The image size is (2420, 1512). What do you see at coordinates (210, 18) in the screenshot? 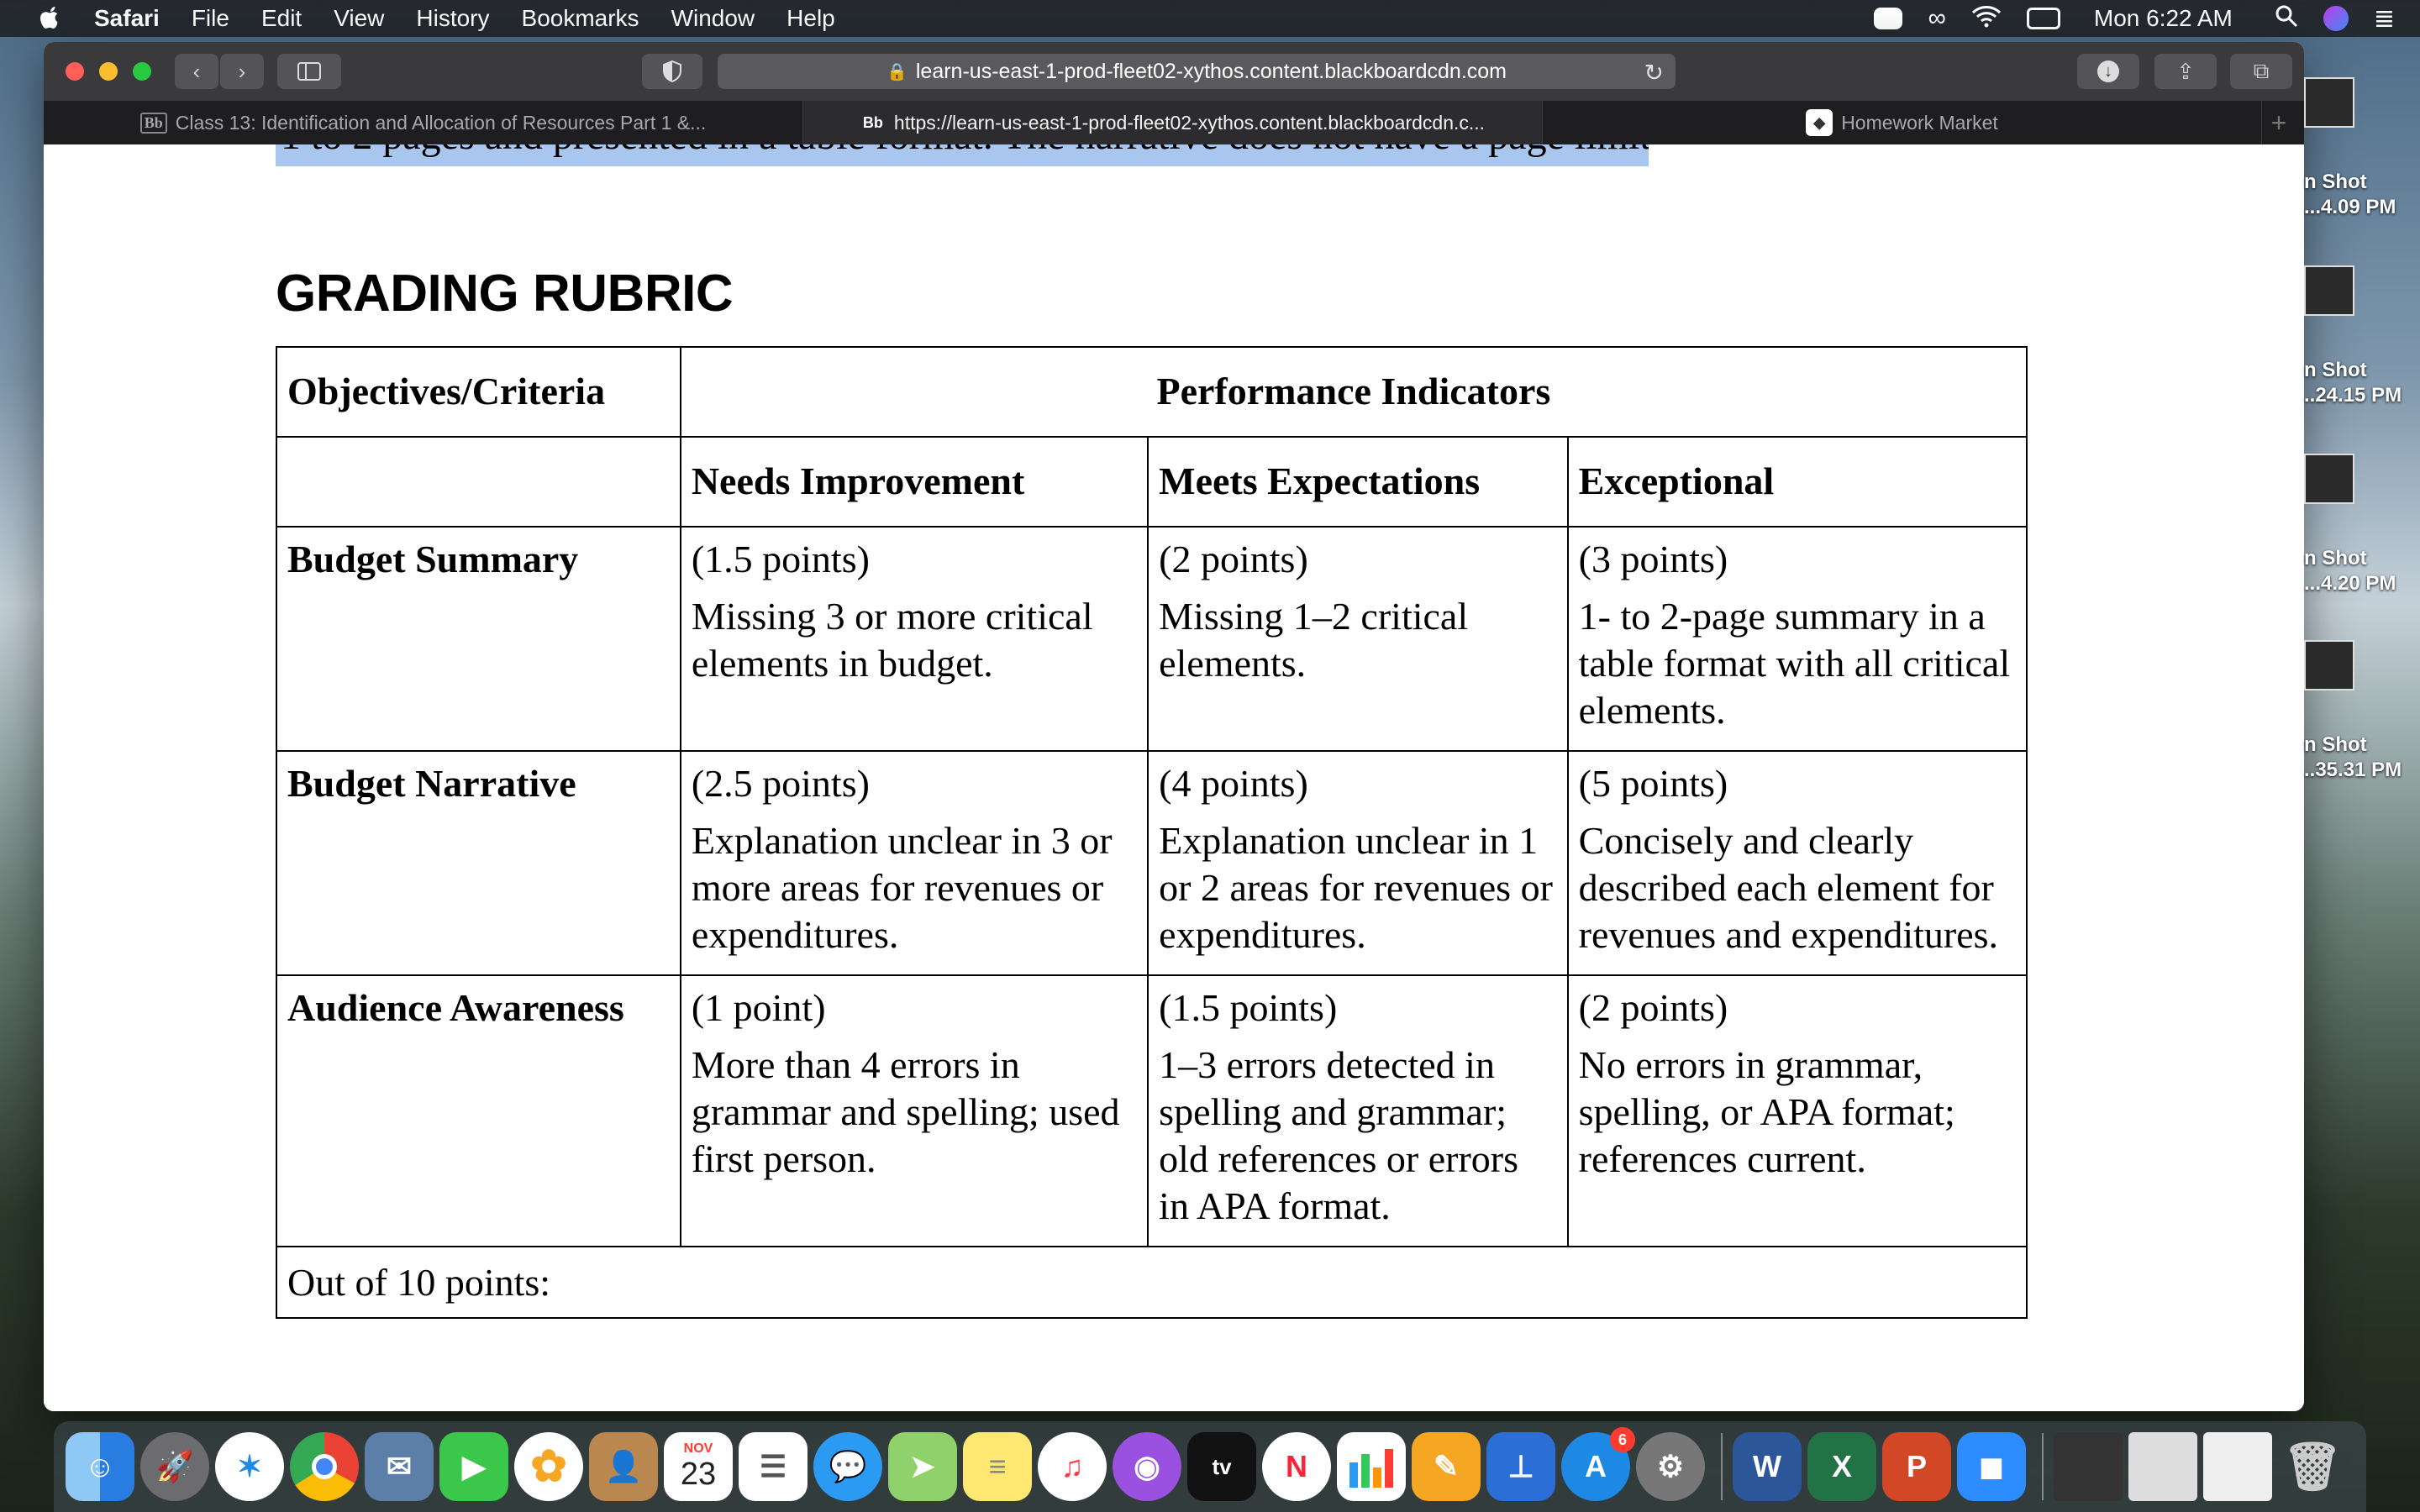
I see `menu-file: File` at bounding box center [210, 18].